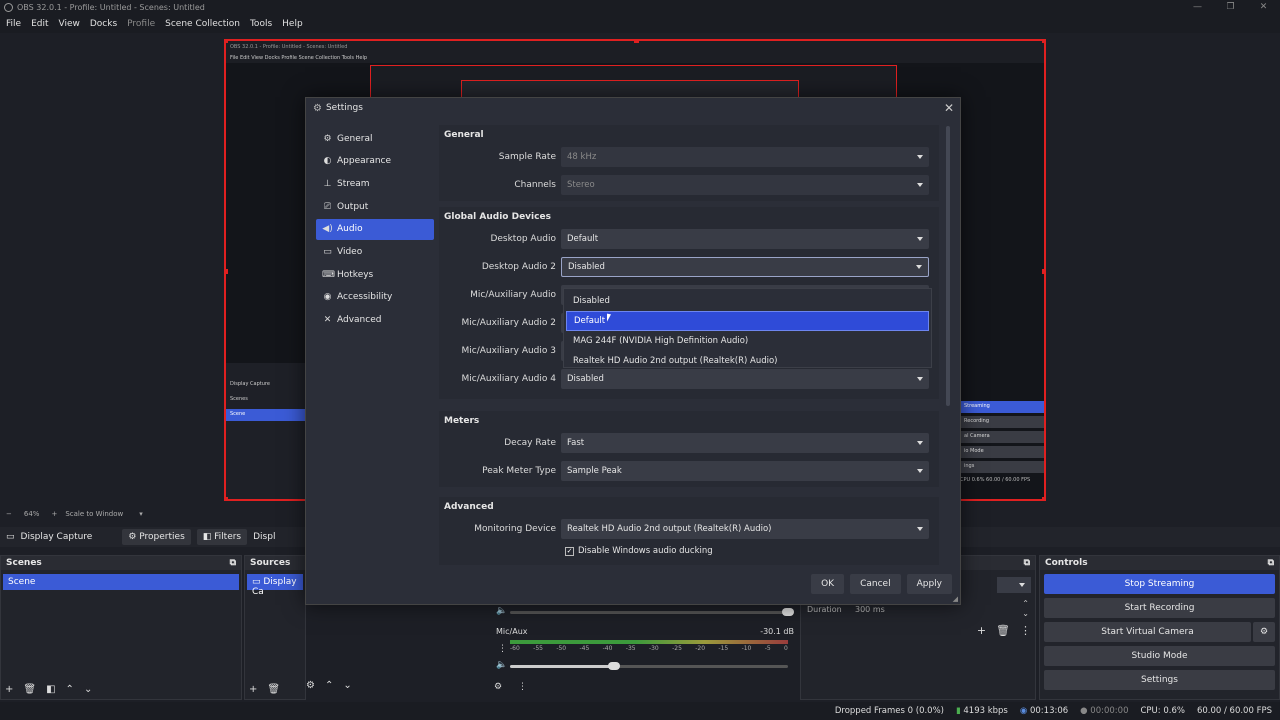 The height and width of the screenshot is (720, 1280). I want to click on transition-select, so click(1014, 585).